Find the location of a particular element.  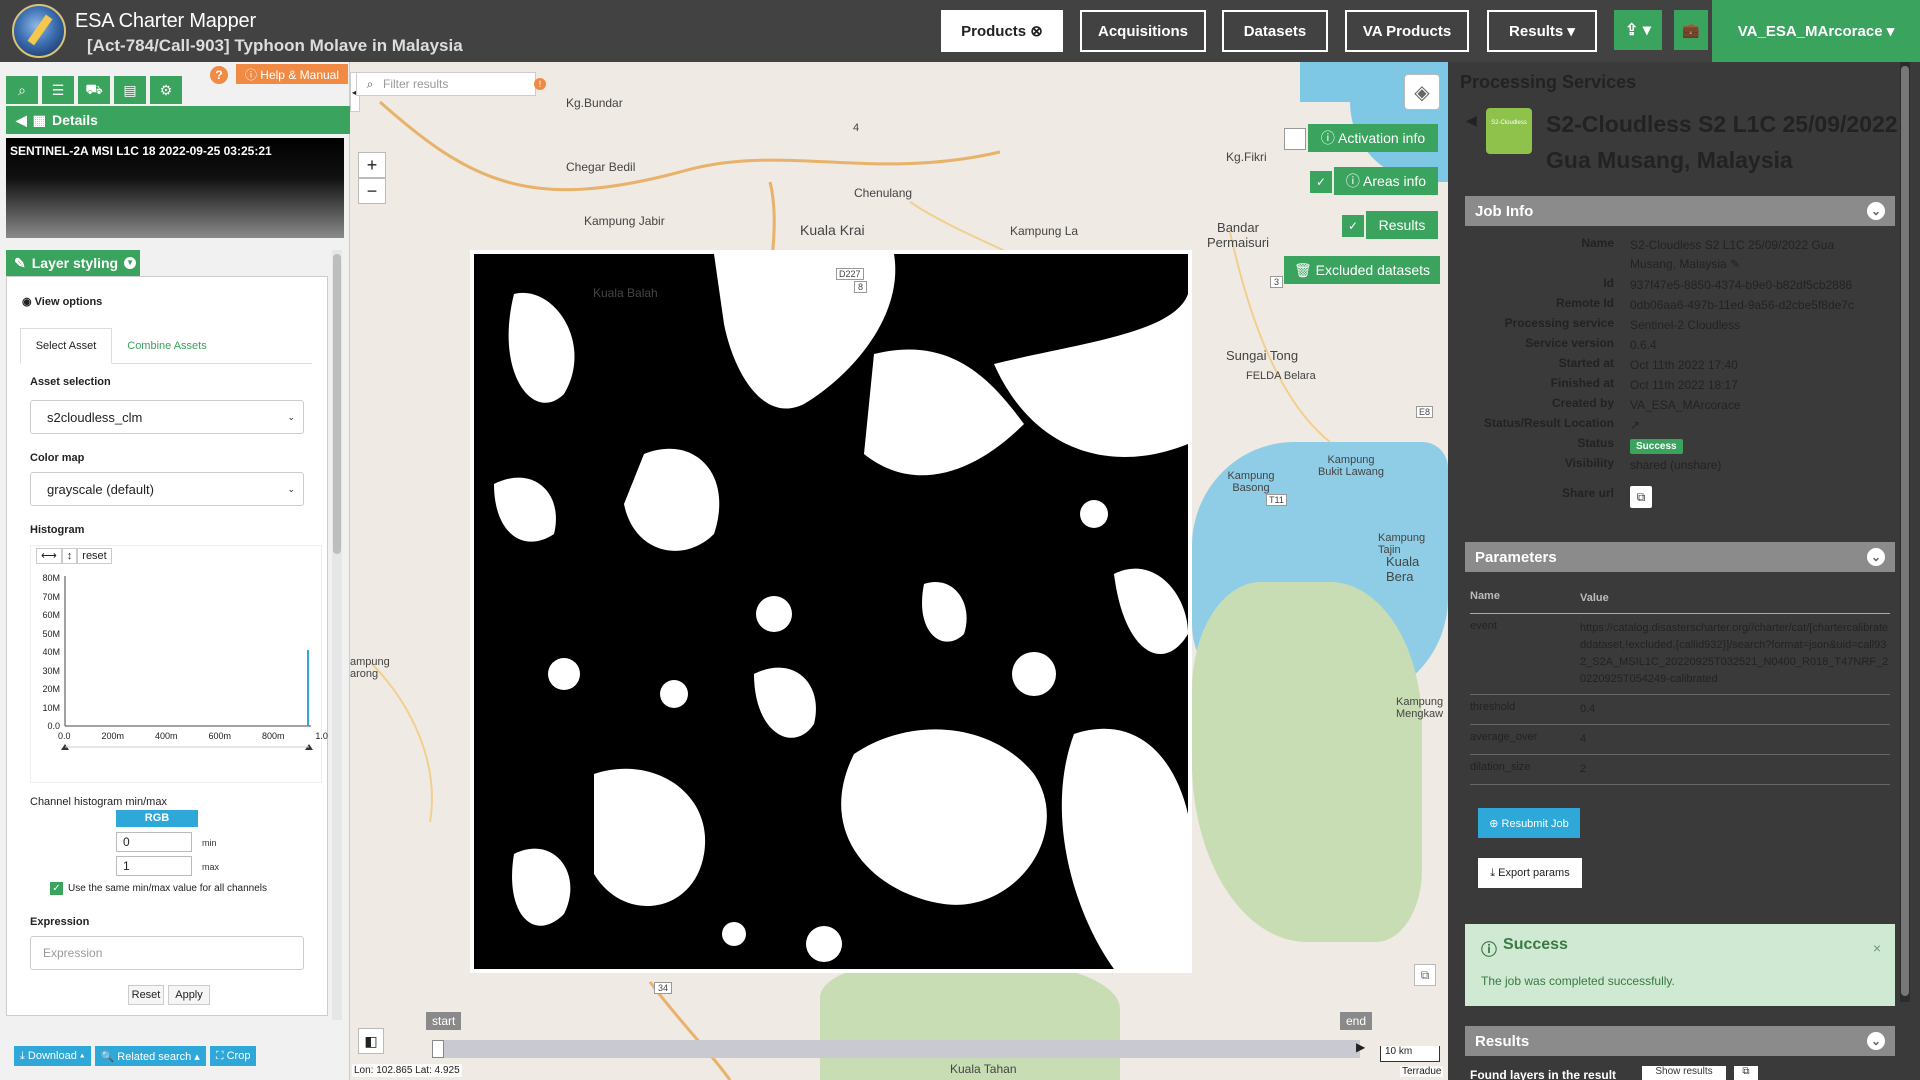

timeline-end-handle: ▶ is located at coordinates (1360, 1047).